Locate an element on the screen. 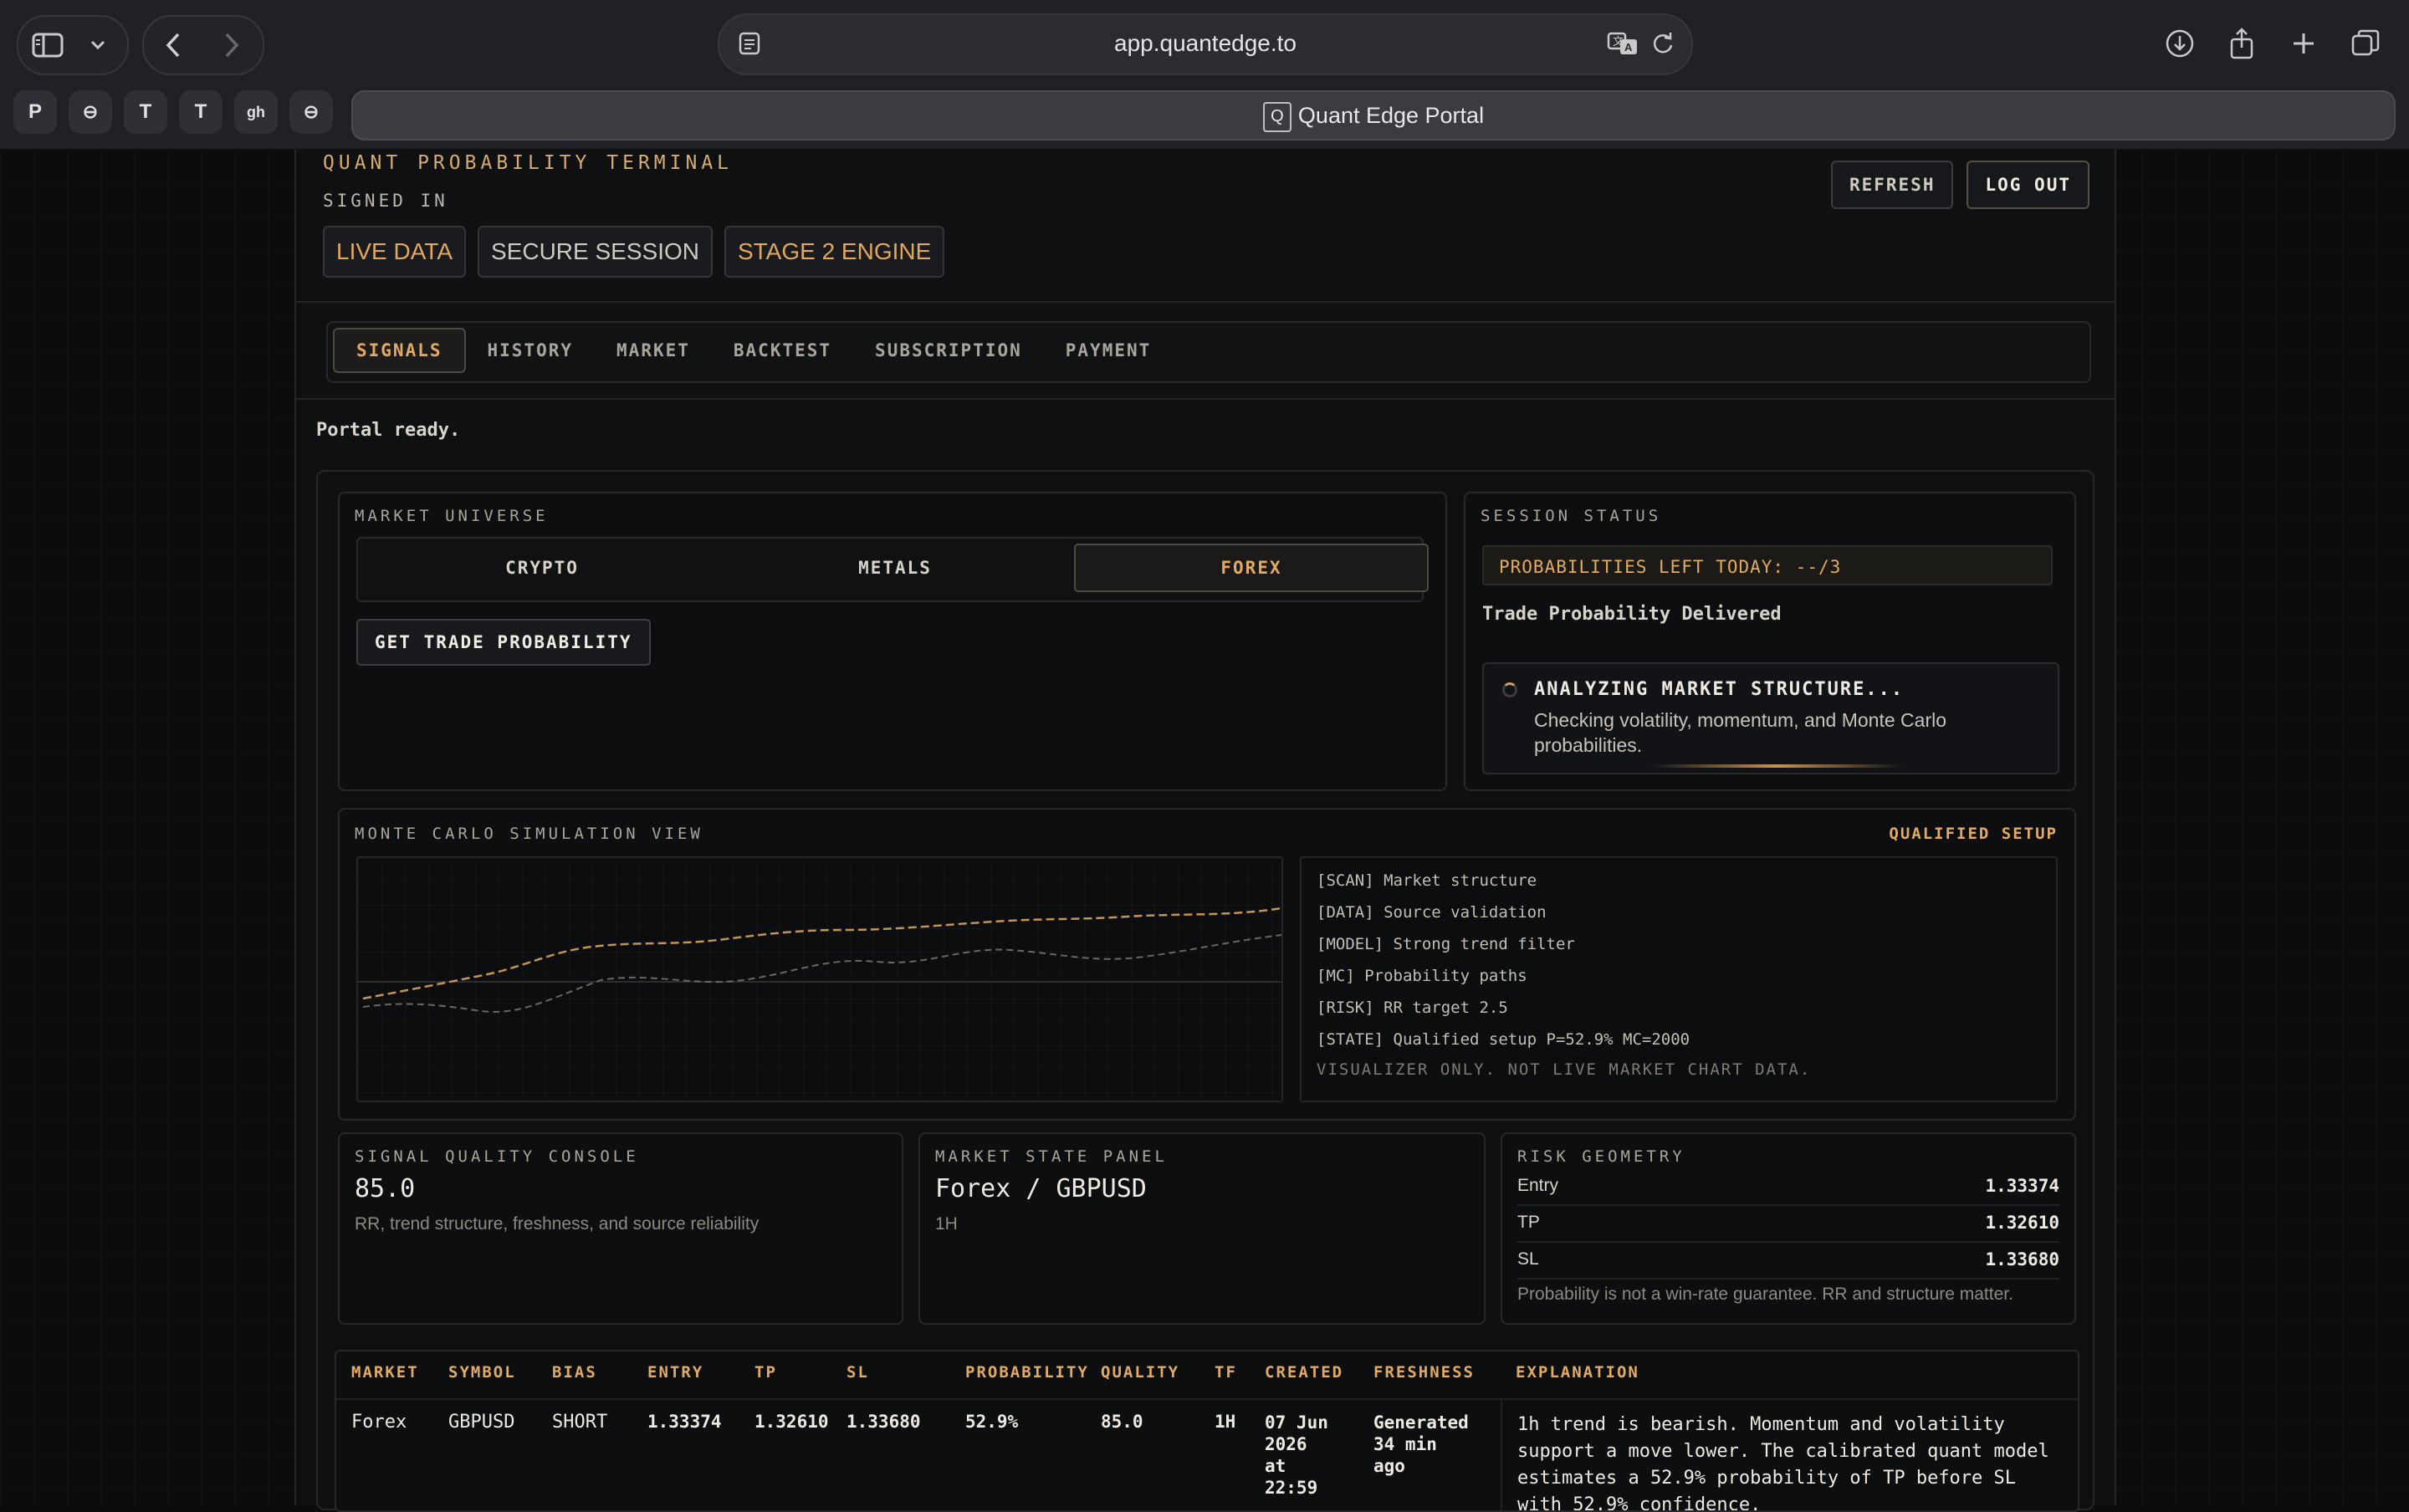 This screenshot has height=1512, width=2409. favorite-p-icon: P is located at coordinates (35, 112).